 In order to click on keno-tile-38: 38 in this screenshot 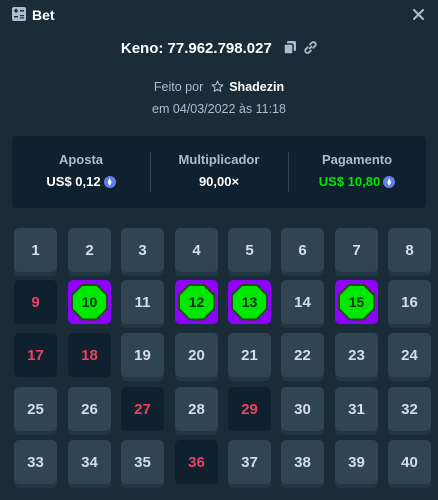, I will do `click(302, 462)`.